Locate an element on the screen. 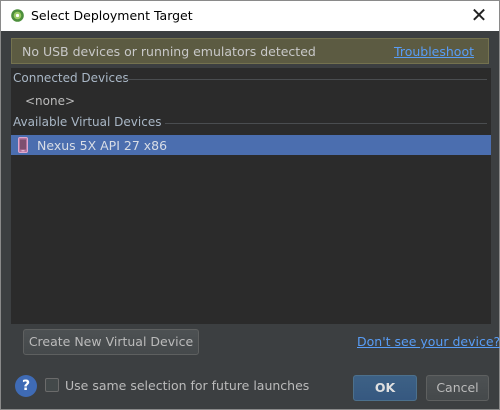 This screenshot has width=500, height=410. cancel-button: Cancel is located at coordinates (457, 388).